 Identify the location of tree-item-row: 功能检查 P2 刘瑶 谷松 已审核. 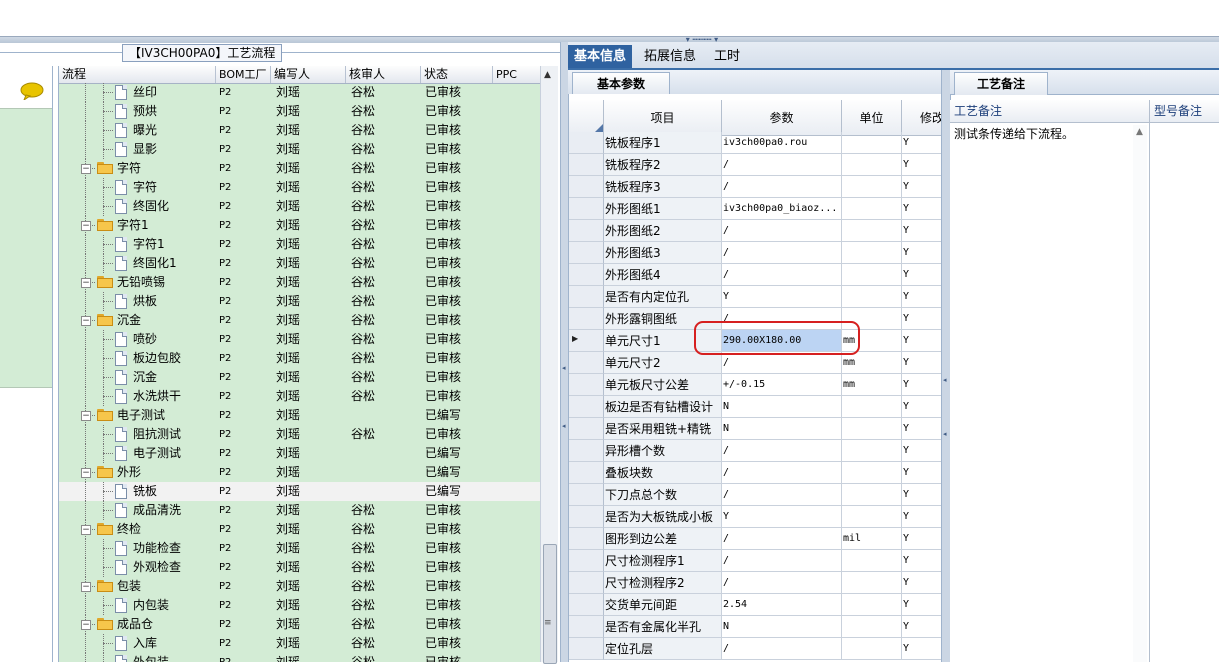
(300, 548).